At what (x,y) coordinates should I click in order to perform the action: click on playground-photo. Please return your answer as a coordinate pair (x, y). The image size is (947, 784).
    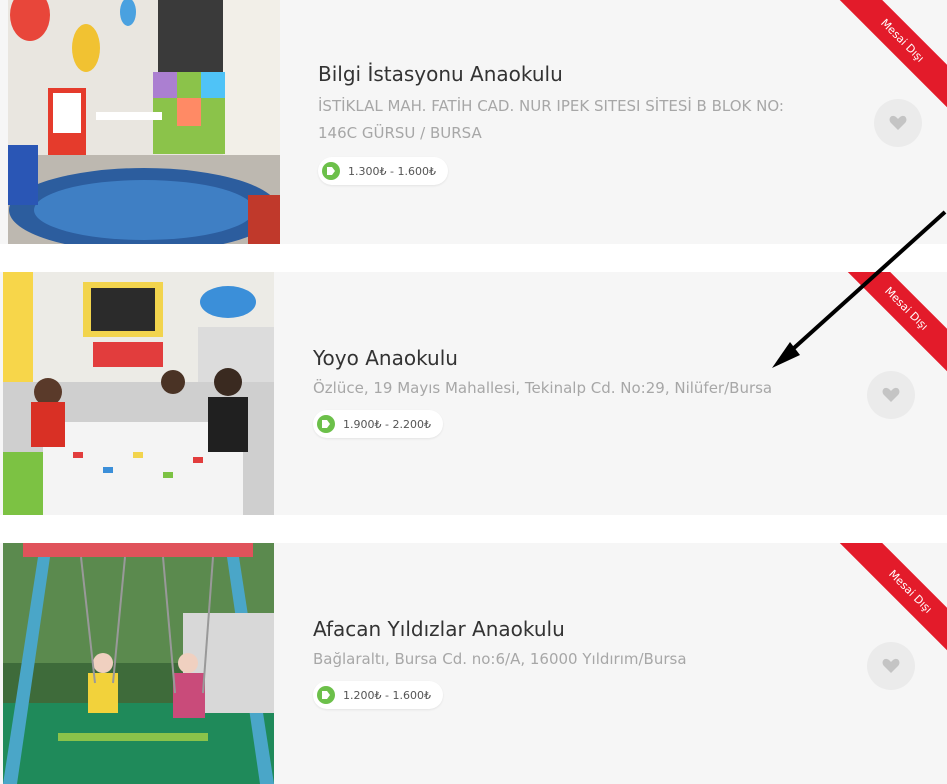
    Looking at the image, I should click on (138, 663).